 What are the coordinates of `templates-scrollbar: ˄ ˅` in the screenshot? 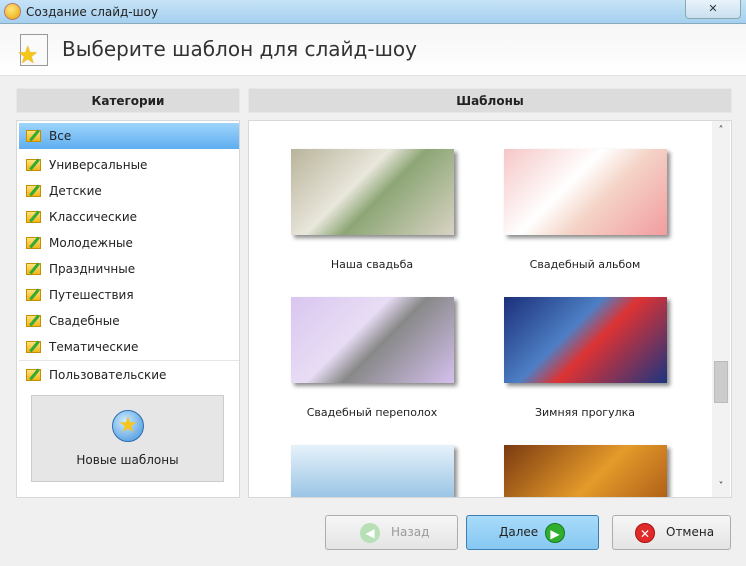 It's located at (721, 309).